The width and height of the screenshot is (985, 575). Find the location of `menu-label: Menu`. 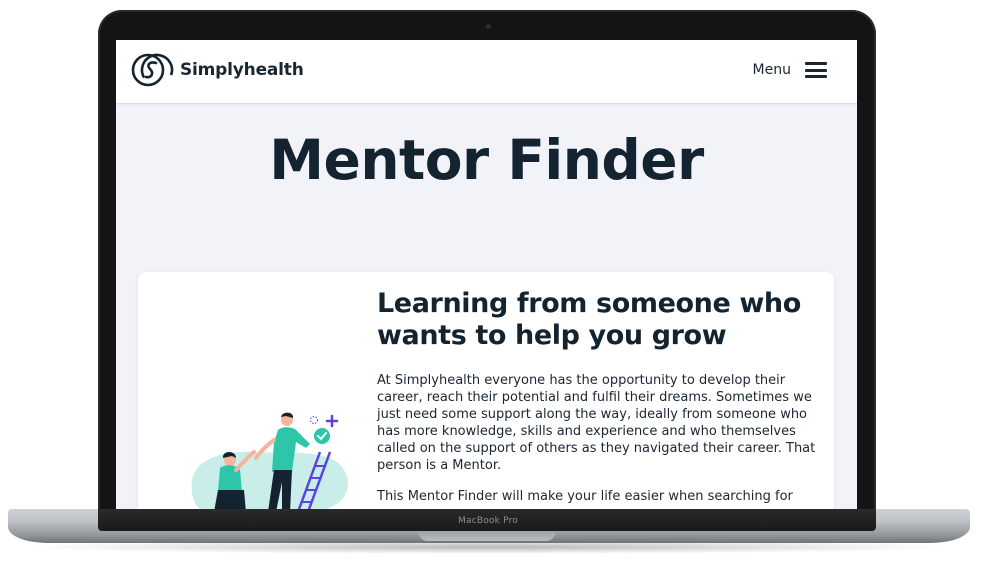

menu-label: Menu is located at coordinates (771, 70).